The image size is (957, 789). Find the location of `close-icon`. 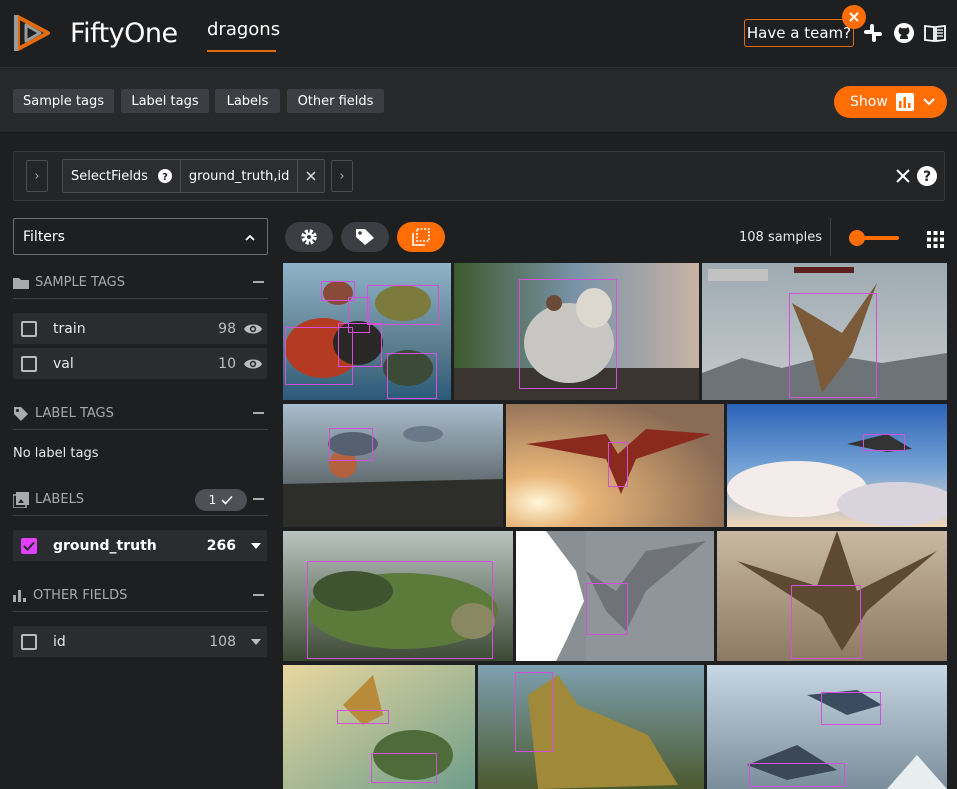

close-icon is located at coordinates (311, 176).